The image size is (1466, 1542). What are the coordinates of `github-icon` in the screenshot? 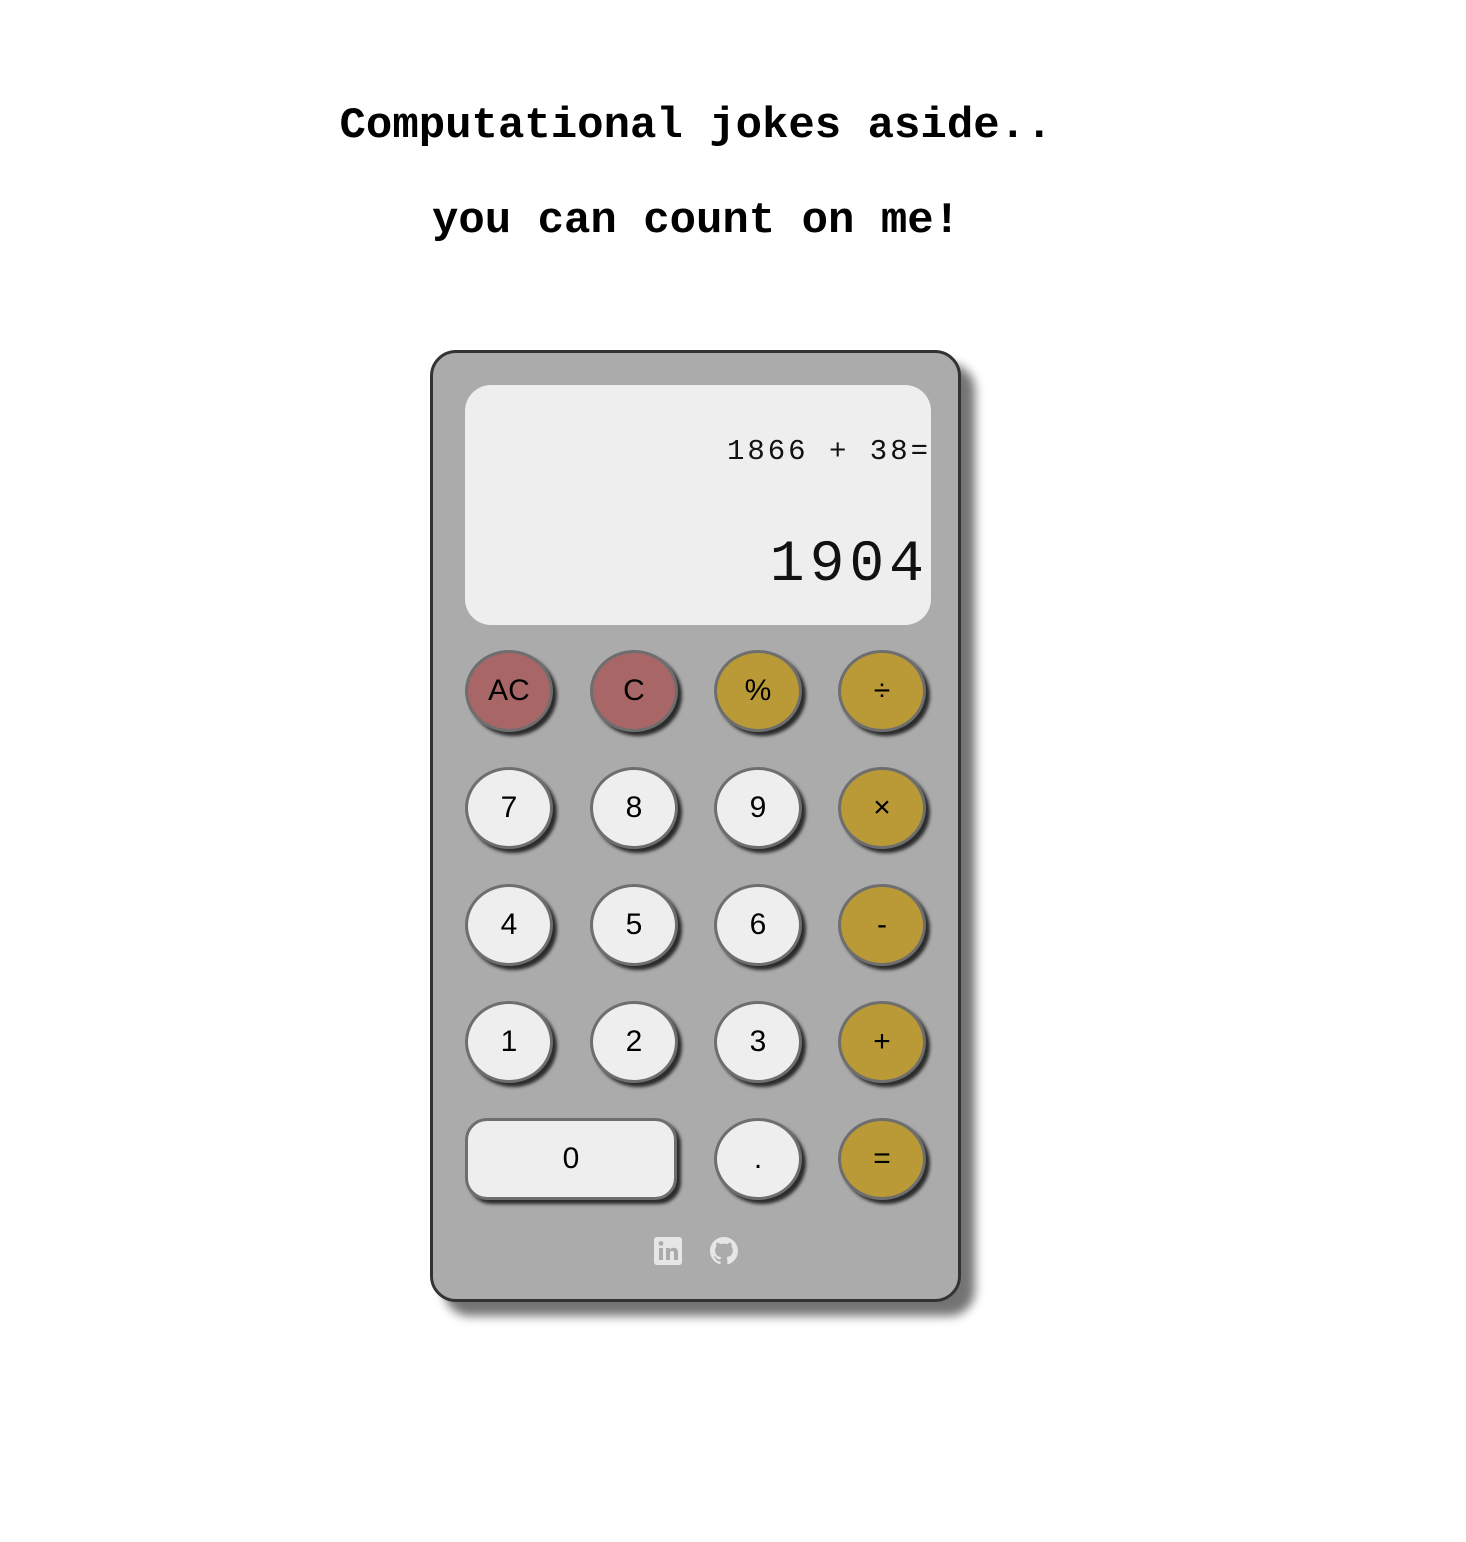 It's located at (724, 1251).